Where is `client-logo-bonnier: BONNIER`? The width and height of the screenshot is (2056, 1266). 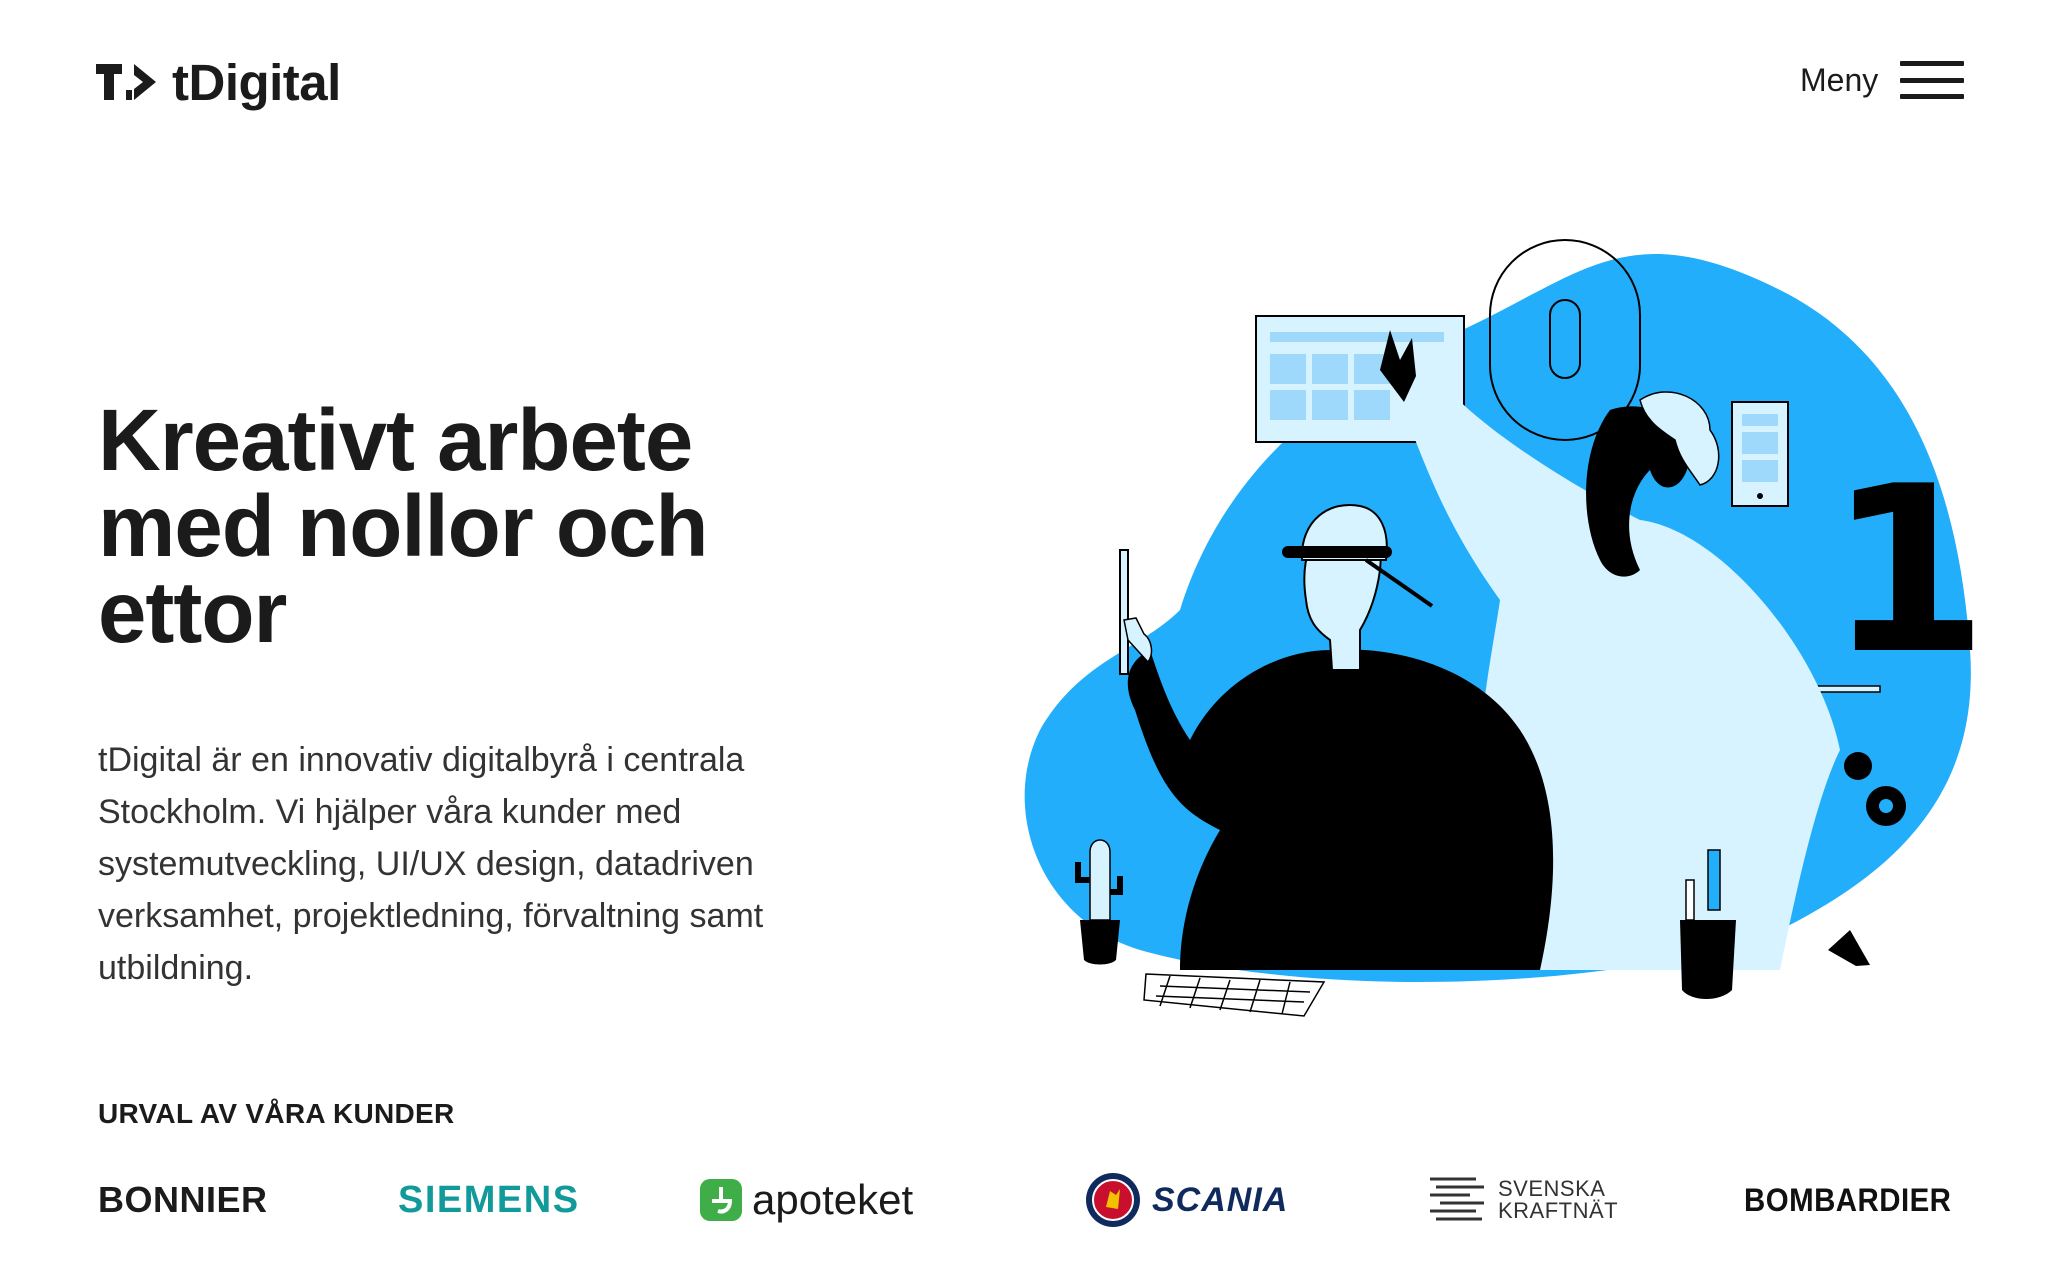 client-logo-bonnier: BONNIER is located at coordinates (183, 1200).